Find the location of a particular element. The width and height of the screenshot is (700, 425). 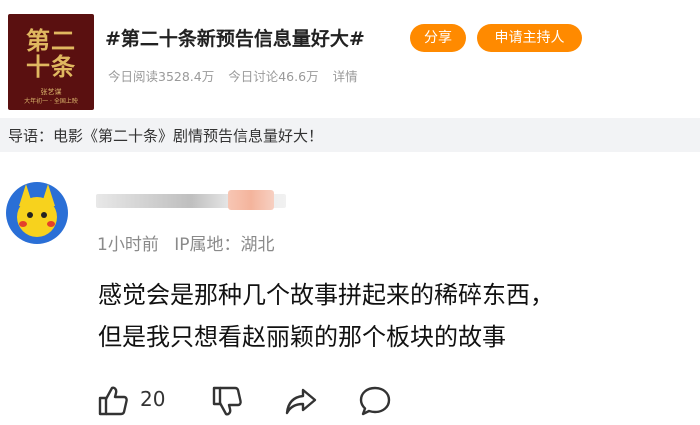

discussion-count: 今日讨论46.6万 is located at coordinates (273, 76).